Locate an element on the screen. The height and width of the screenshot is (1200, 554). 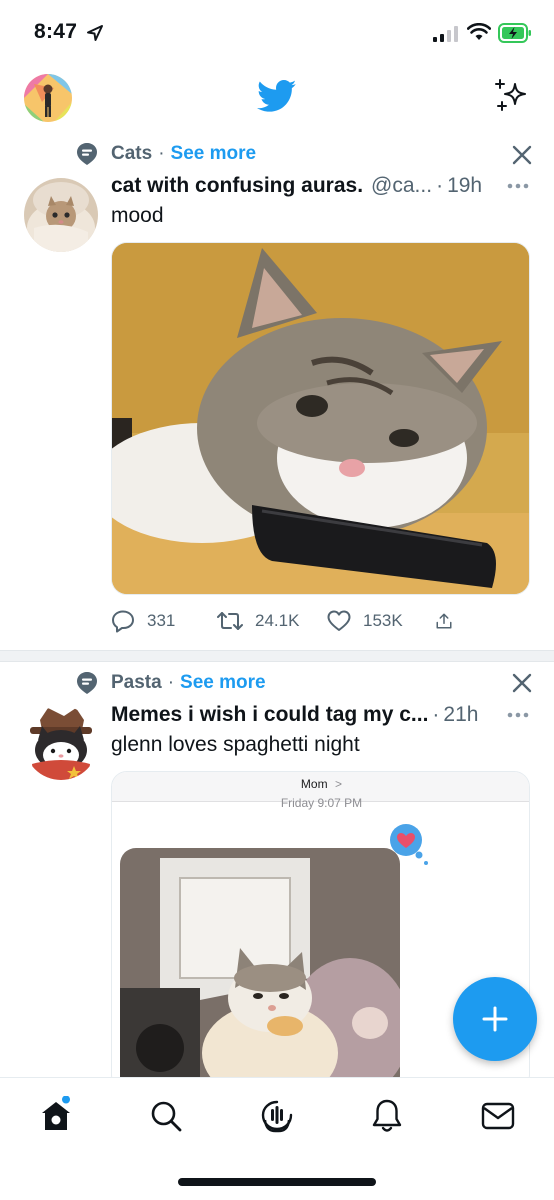
plus-icon is located at coordinates (495, 1019).